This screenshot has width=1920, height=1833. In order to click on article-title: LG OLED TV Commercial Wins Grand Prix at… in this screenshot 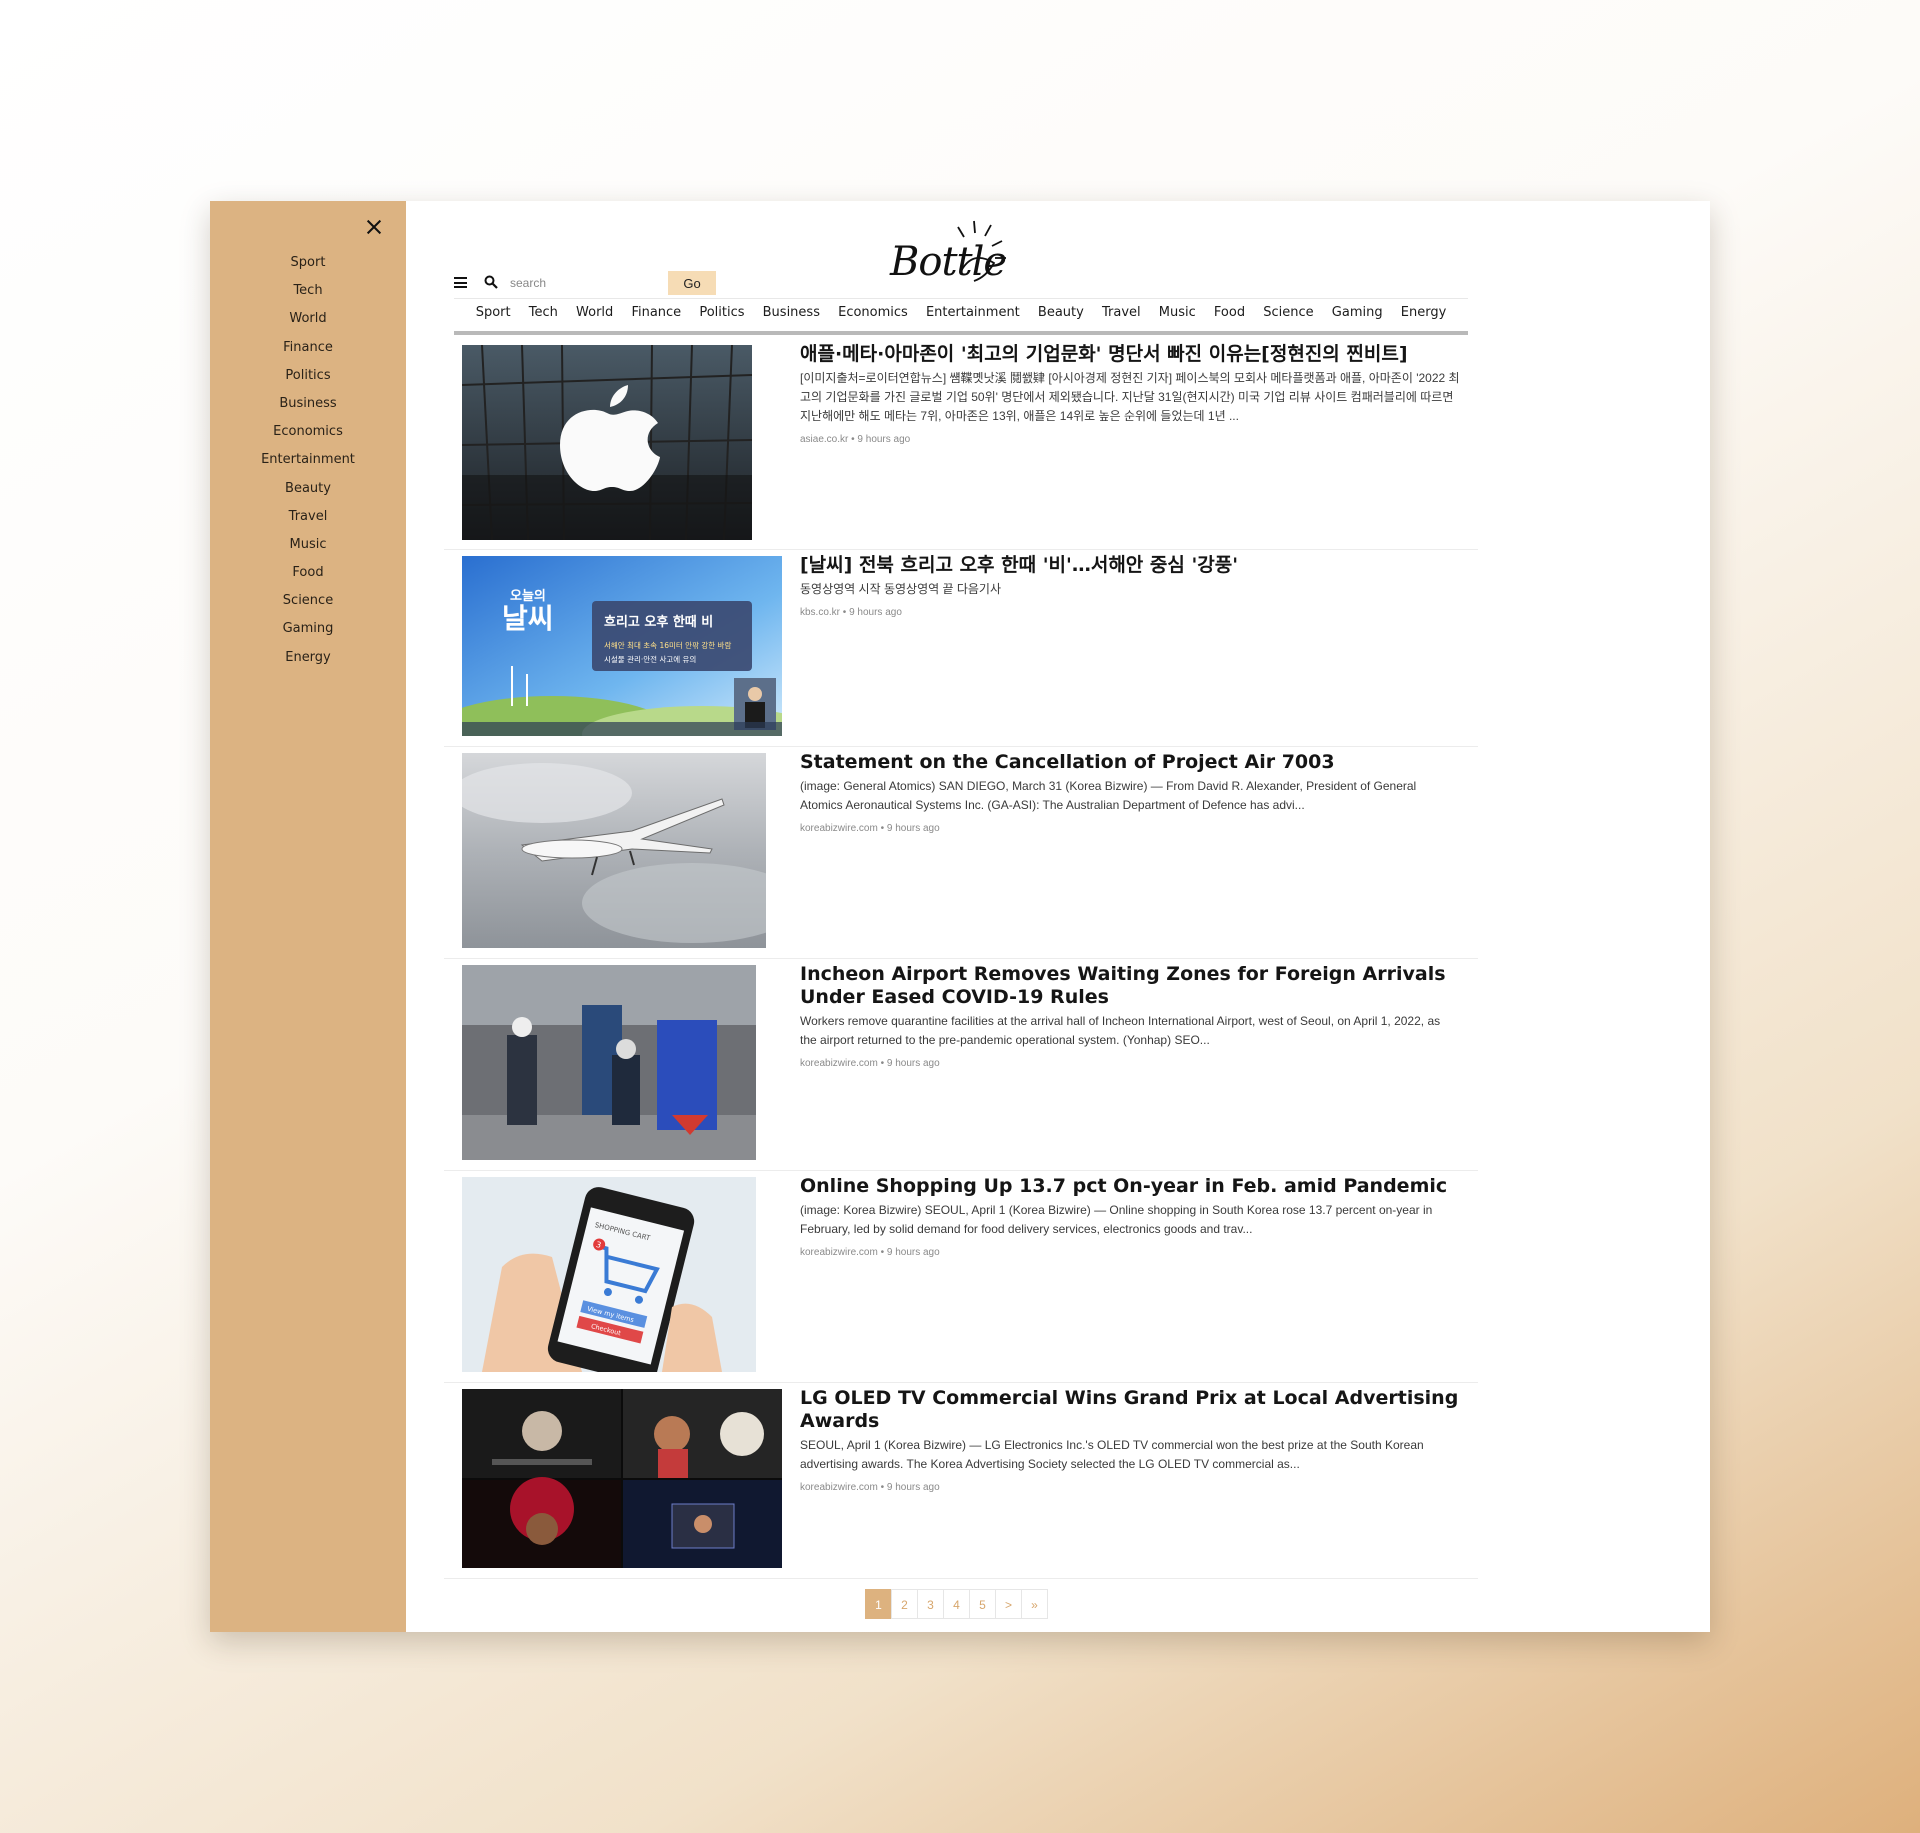, I will do `click(1130, 1410)`.